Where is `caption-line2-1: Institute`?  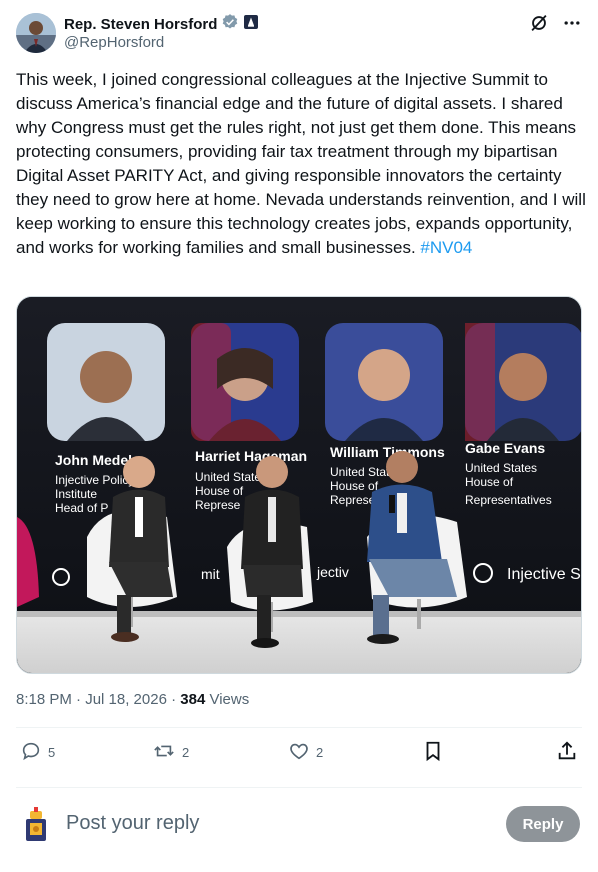 caption-line2-1: Institute is located at coordinates (76, 494).